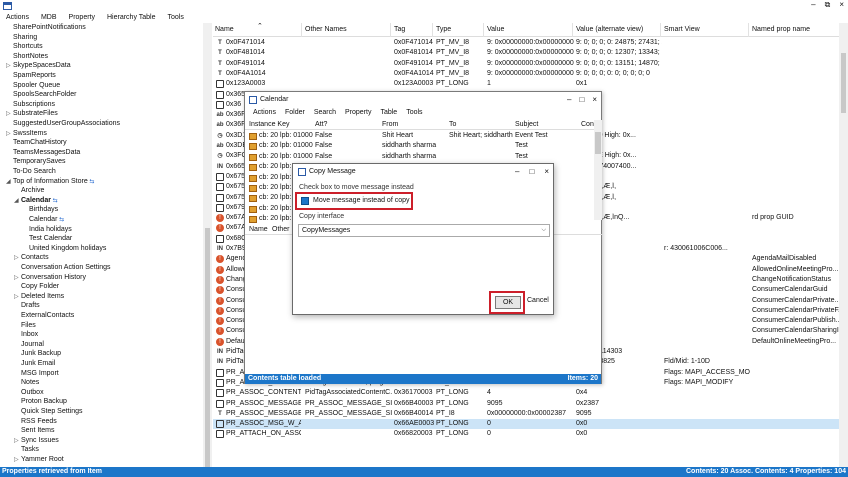 The image size is (848, 477). I want to click on tree-item: Quick Step Settings, so click(48, 412).